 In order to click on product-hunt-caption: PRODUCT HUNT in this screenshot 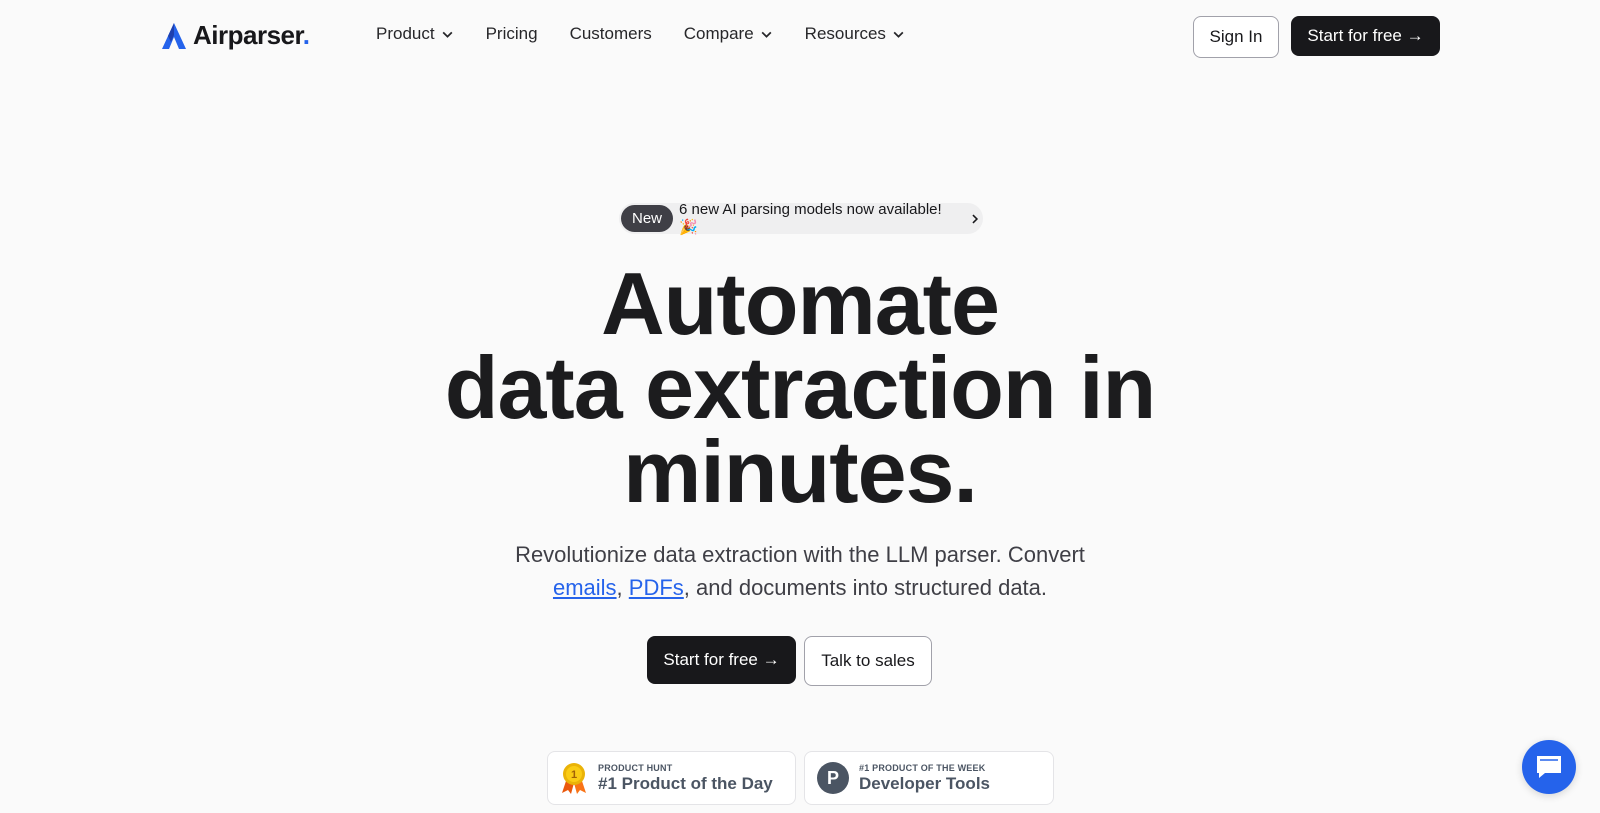, I will do `click(635, 767)`.